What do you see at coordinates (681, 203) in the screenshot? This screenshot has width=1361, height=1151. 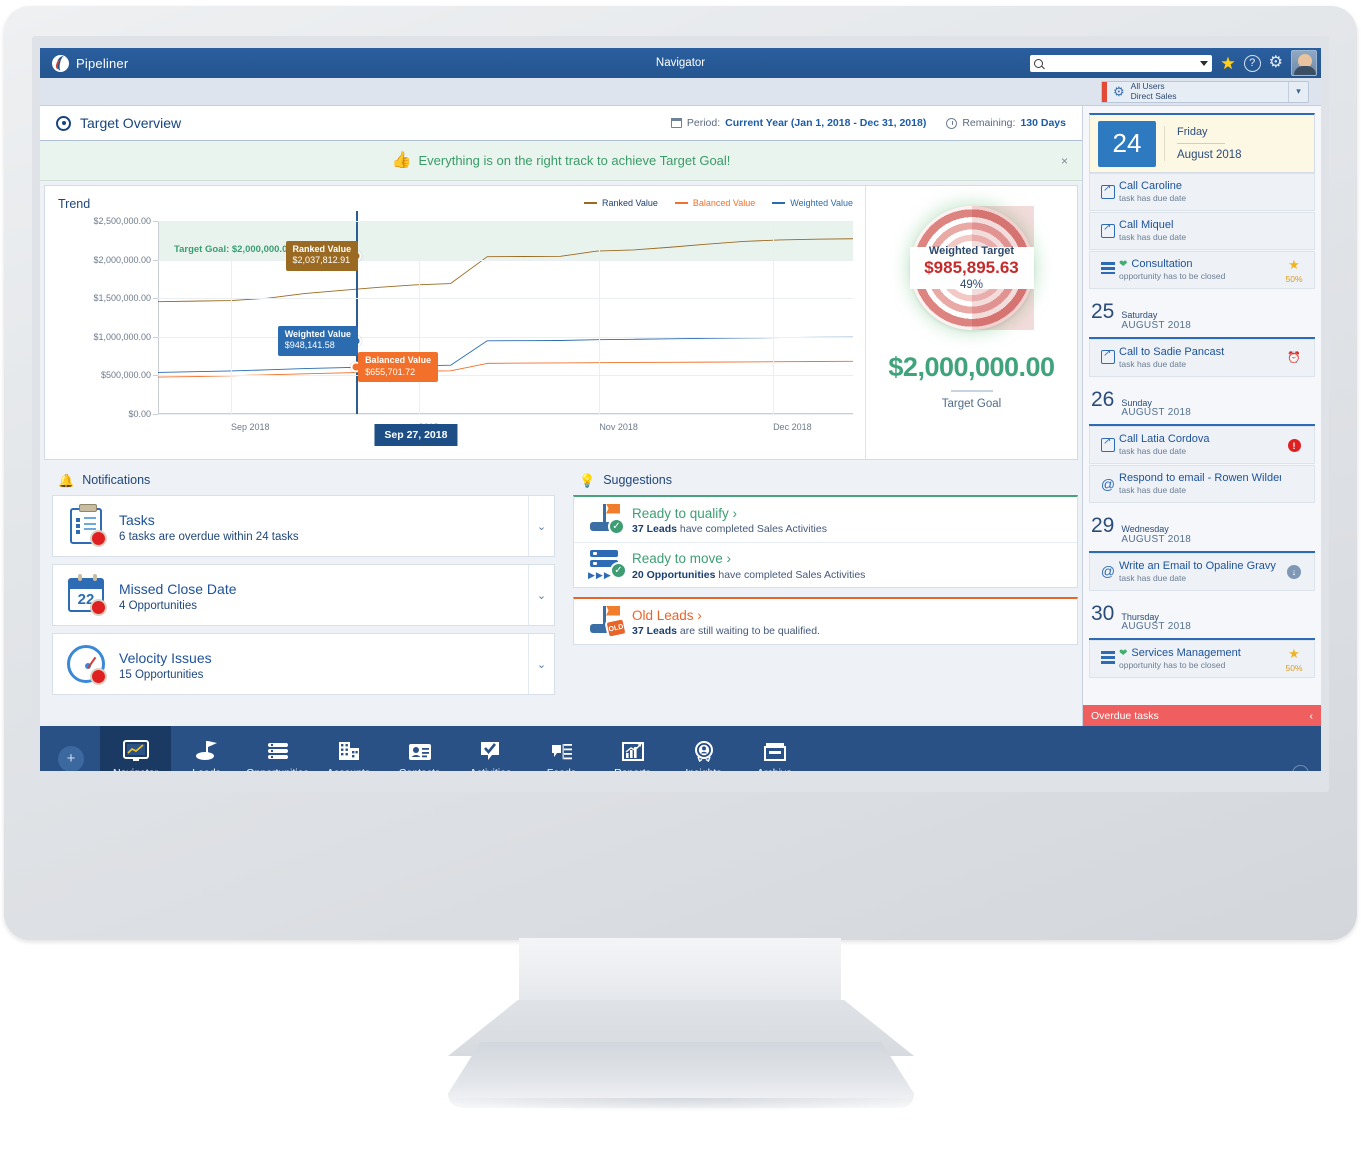 I see `legend-swatch` at bounding box center [681, 203].